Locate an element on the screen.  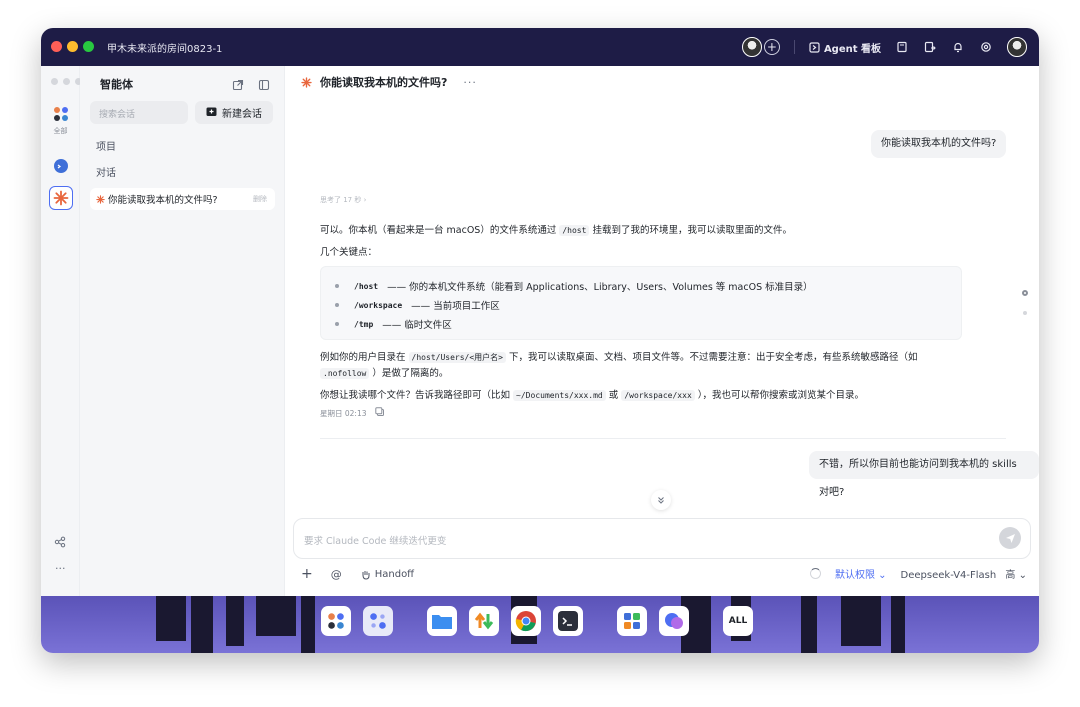
folder-icon is located at coordinates (442, 622).